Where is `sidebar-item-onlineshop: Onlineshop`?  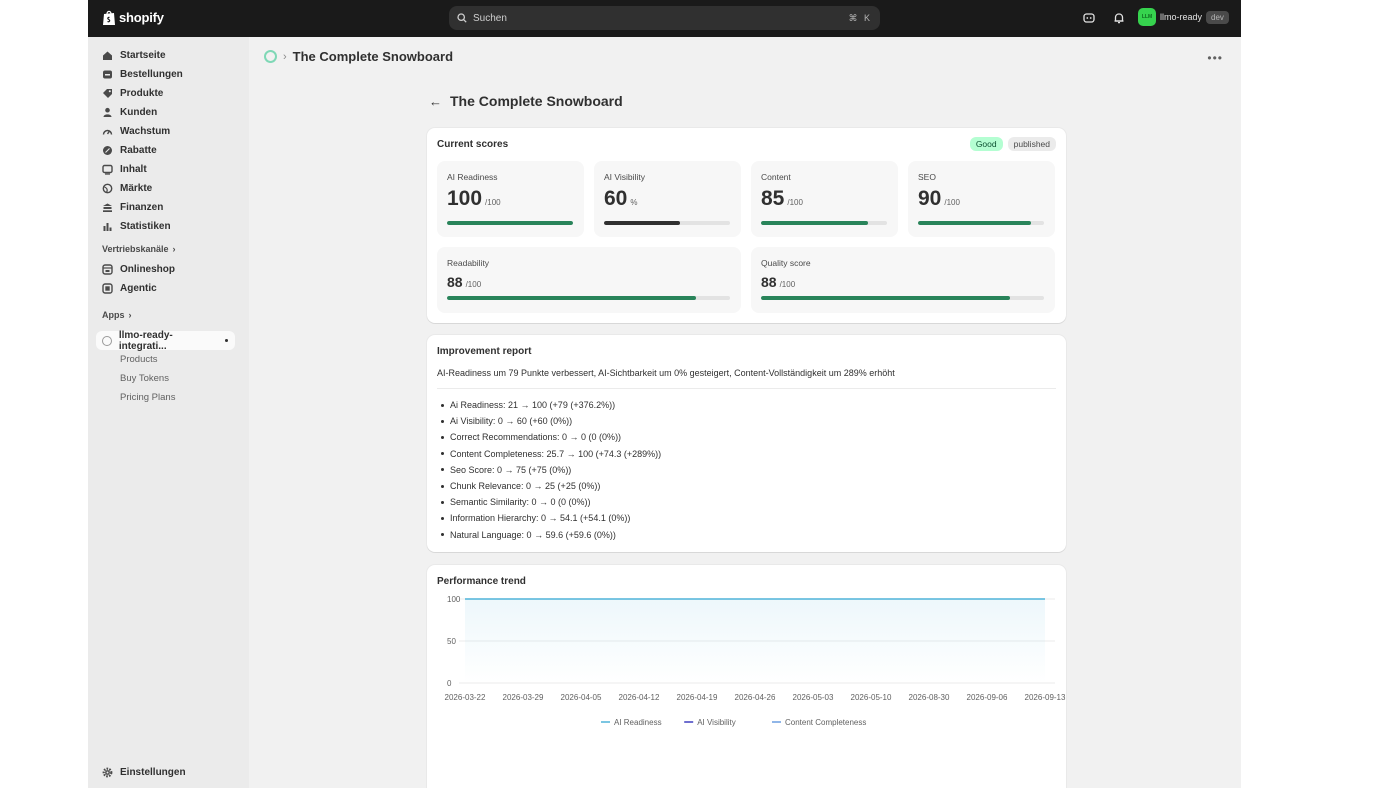 sidebar-item-onlineshop: Onlineshop is located at coordinates (138, 269).